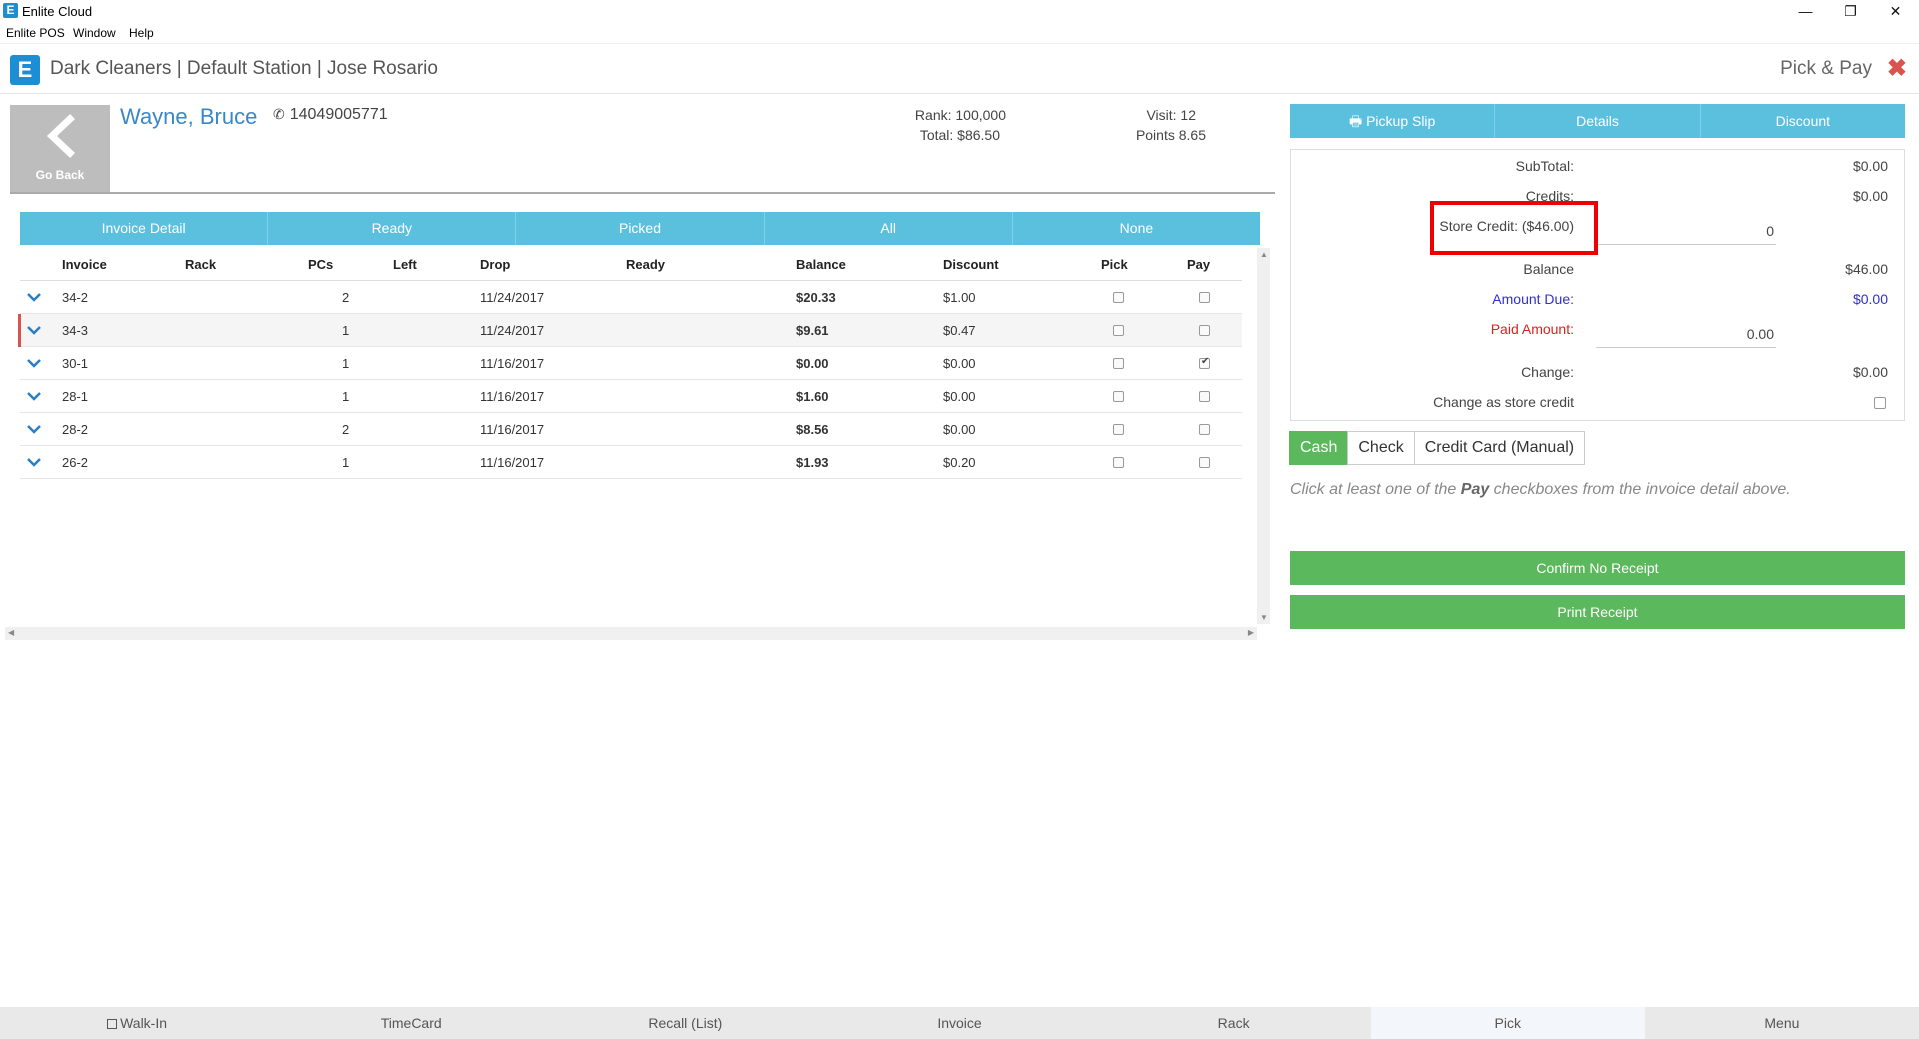  Describe the element at coordinates (685, 1023) in the screenshot. I see `nav-recall-list: Recall (List)` at that location.